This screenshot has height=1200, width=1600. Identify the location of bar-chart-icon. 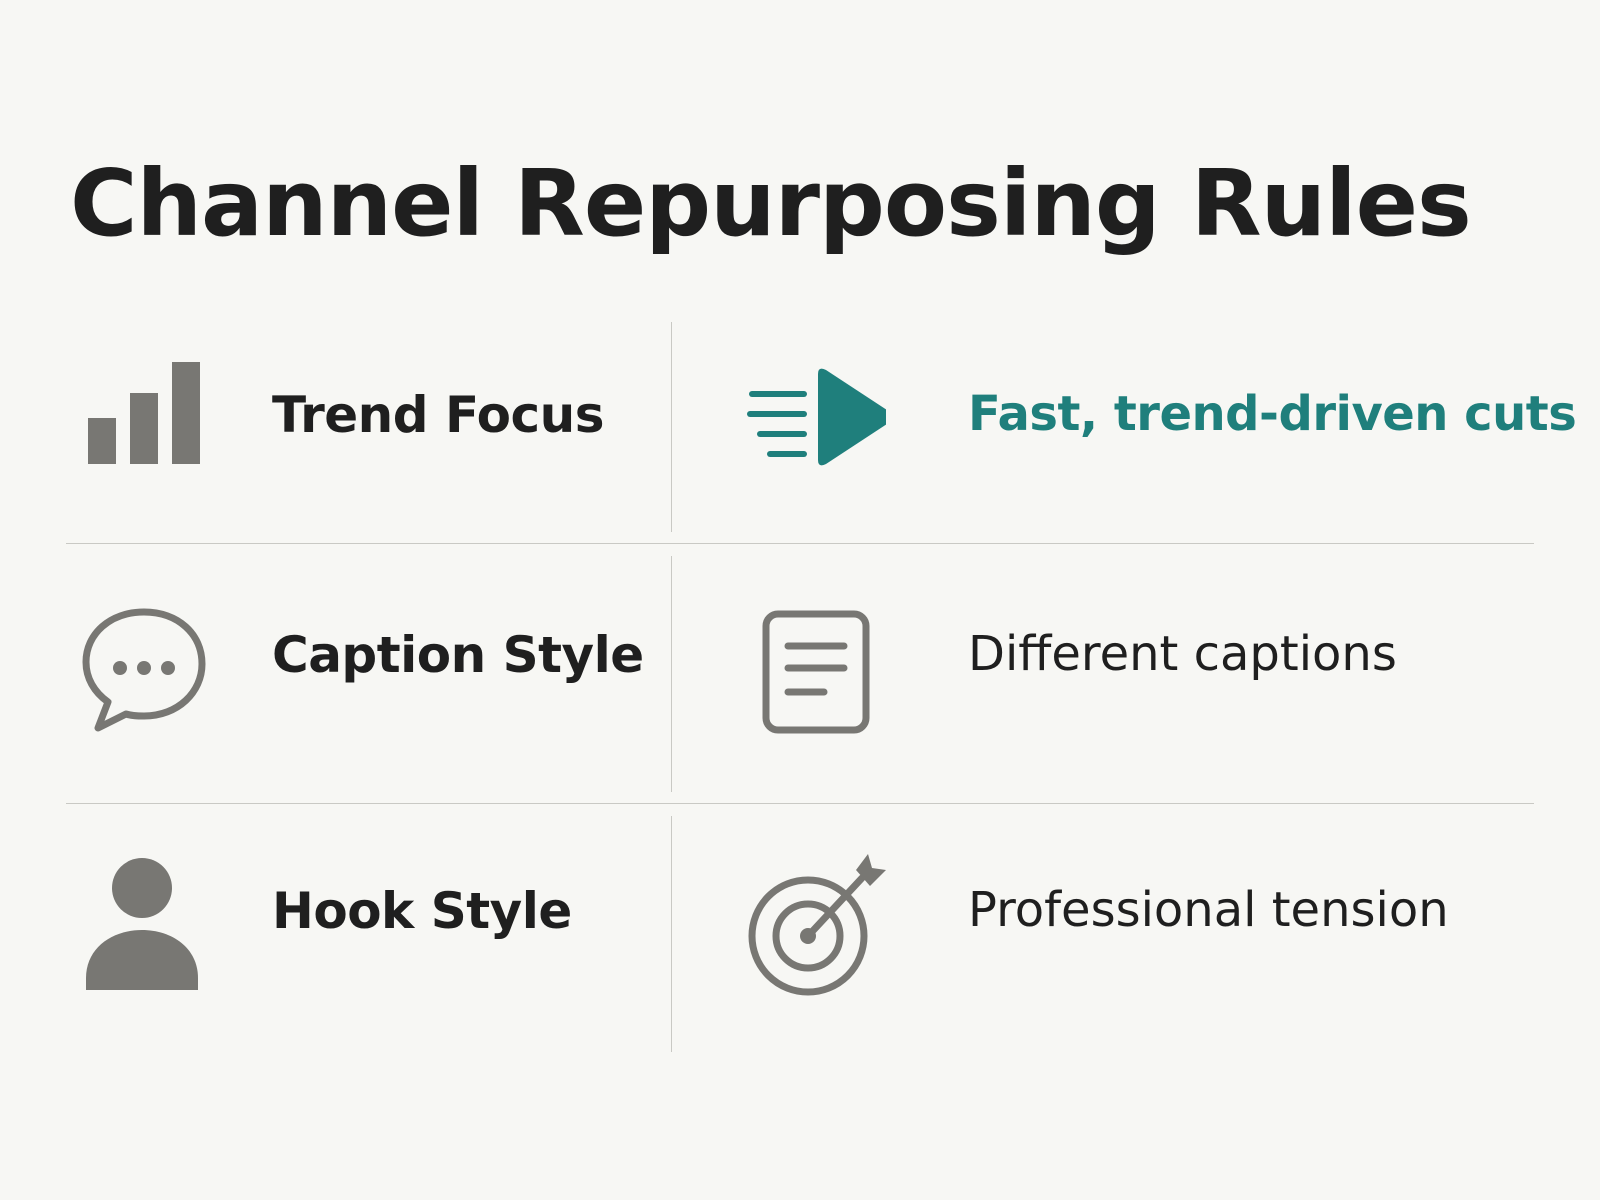
(144, 420).